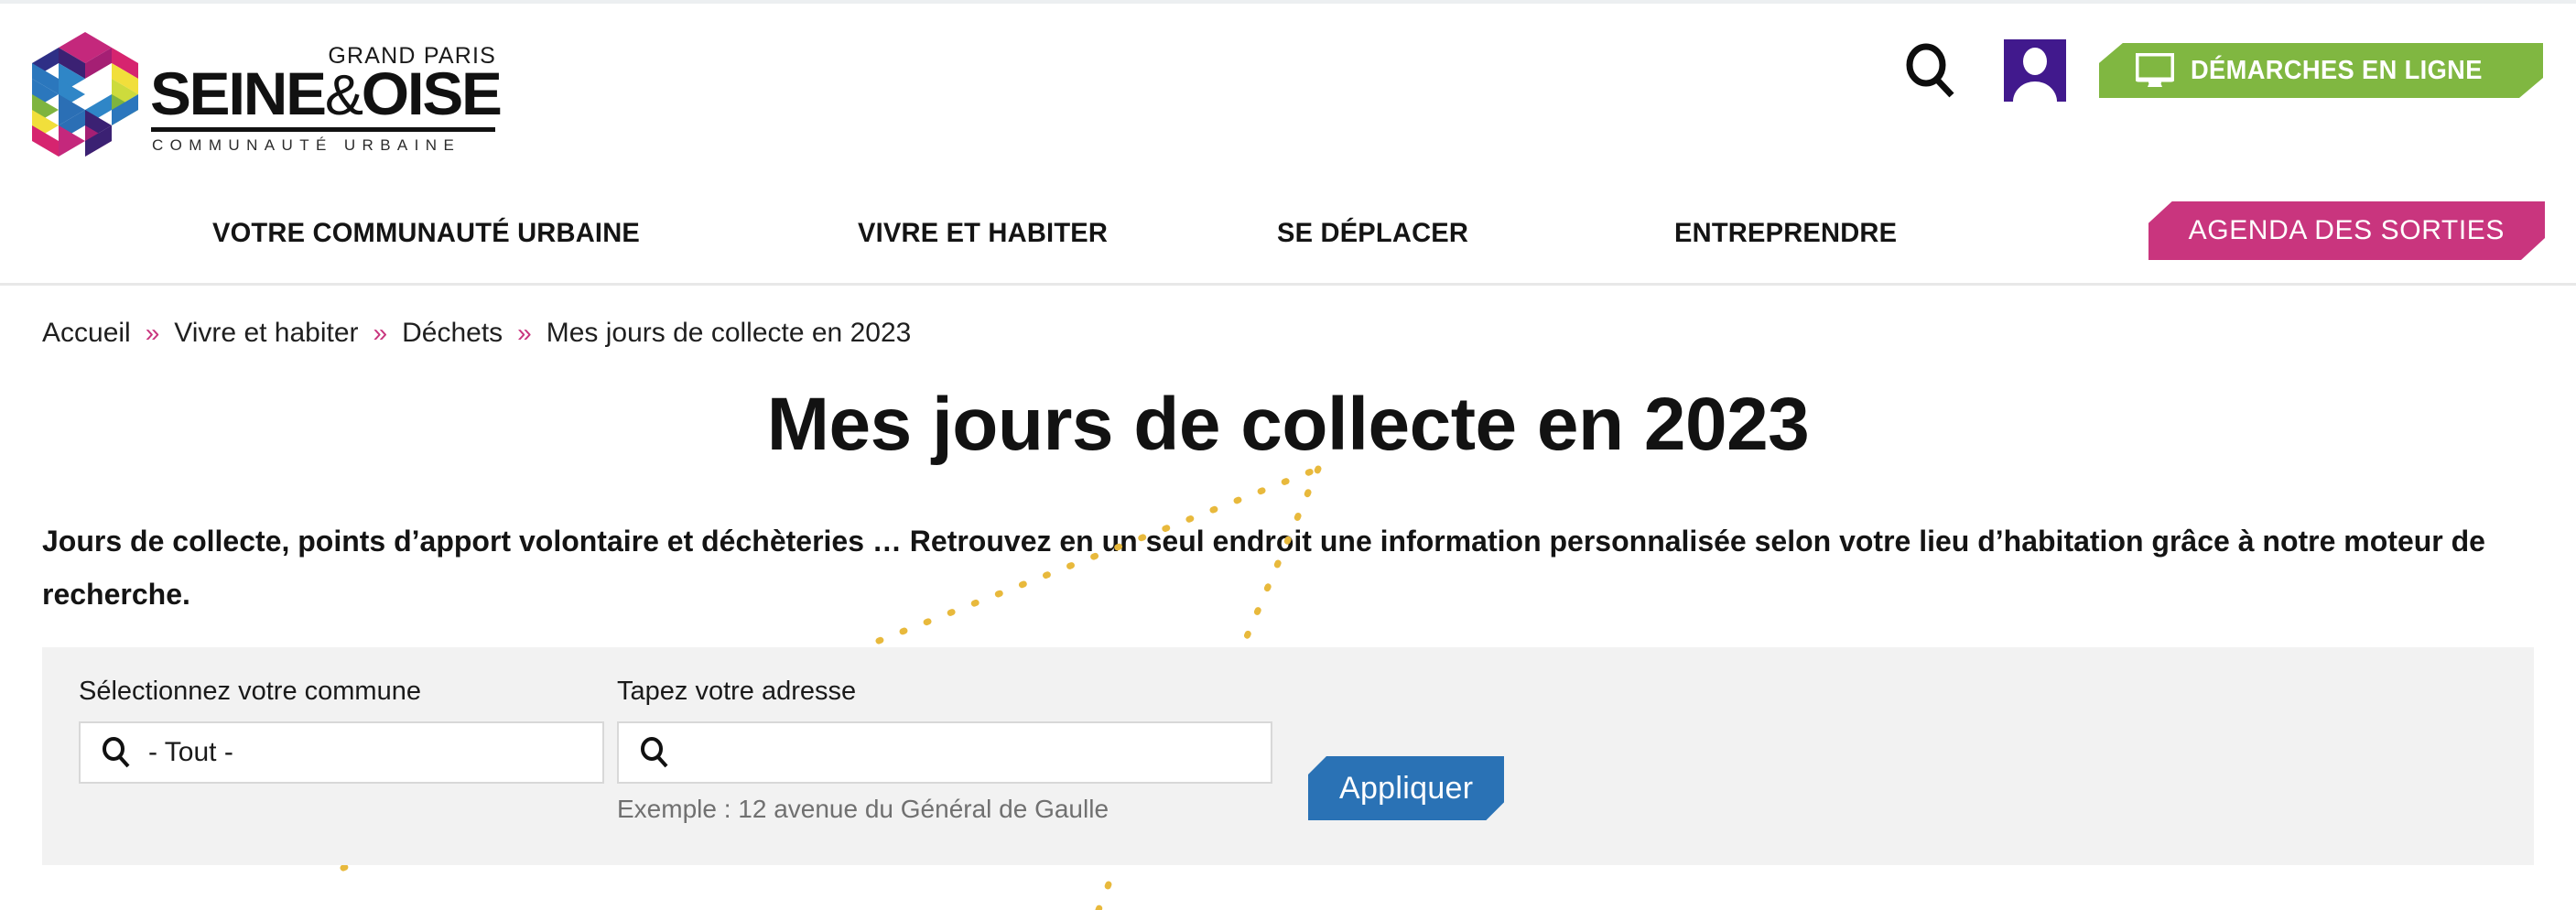 This screenshot has height=910, width=2576. Describe the element at coordinates (432, 93) in the screenshot. I see `logo-name-oise: OISE` at that location.